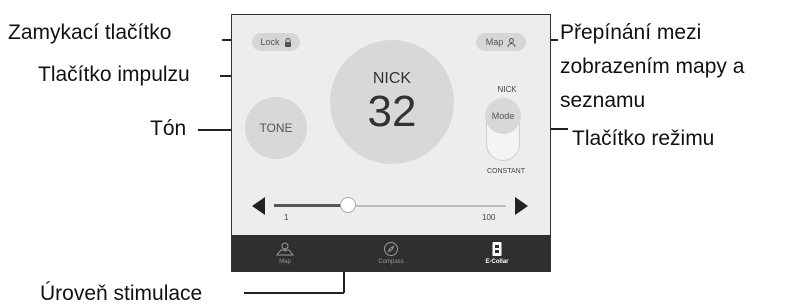 Image resolution: width=792 pixels, height=305 pixels. I want to click on callout-map-switch: zobrazením mapy a, so click(652, 66).